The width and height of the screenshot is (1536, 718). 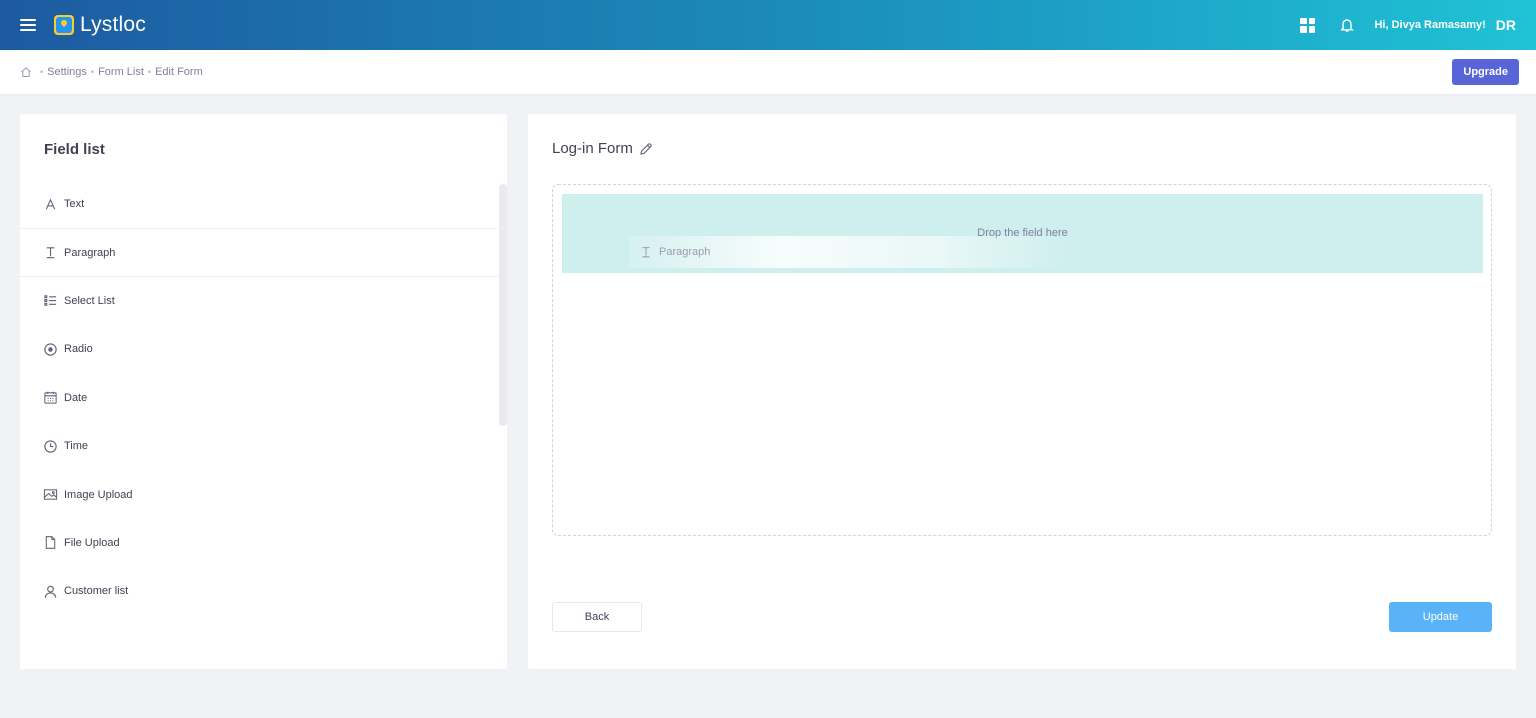 What do you see at coordinates (50, 349) in the screenshot?
I see `radio-icon` at bounding box center [50, 349].